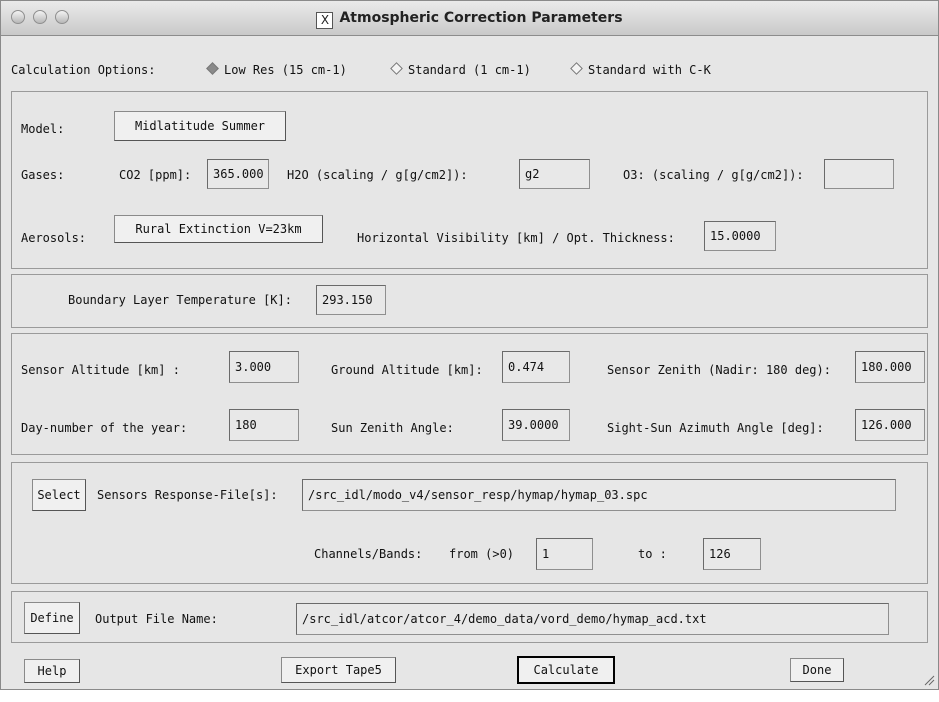 This screenshot has width=939, height=702. I want to click on boundary-temp-label: Boundary Layer Temperature [K]:, so click(180, 300).